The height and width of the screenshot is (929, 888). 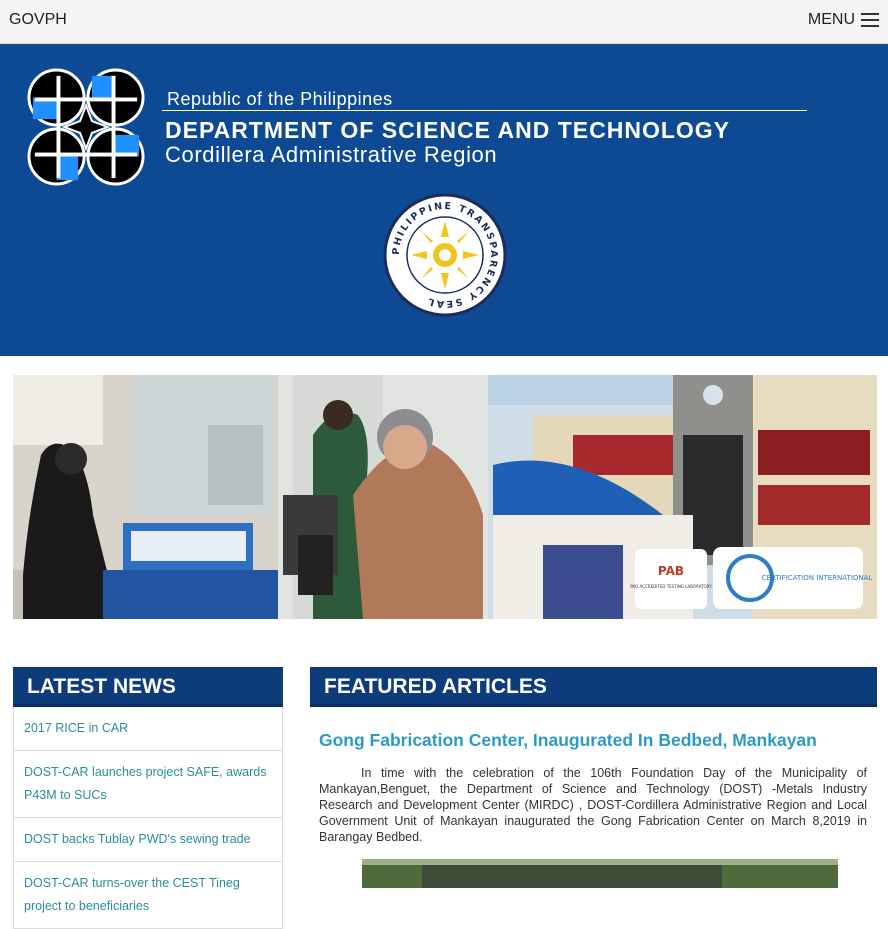 I want to click on dost-logo, so click(x=86, y=127).